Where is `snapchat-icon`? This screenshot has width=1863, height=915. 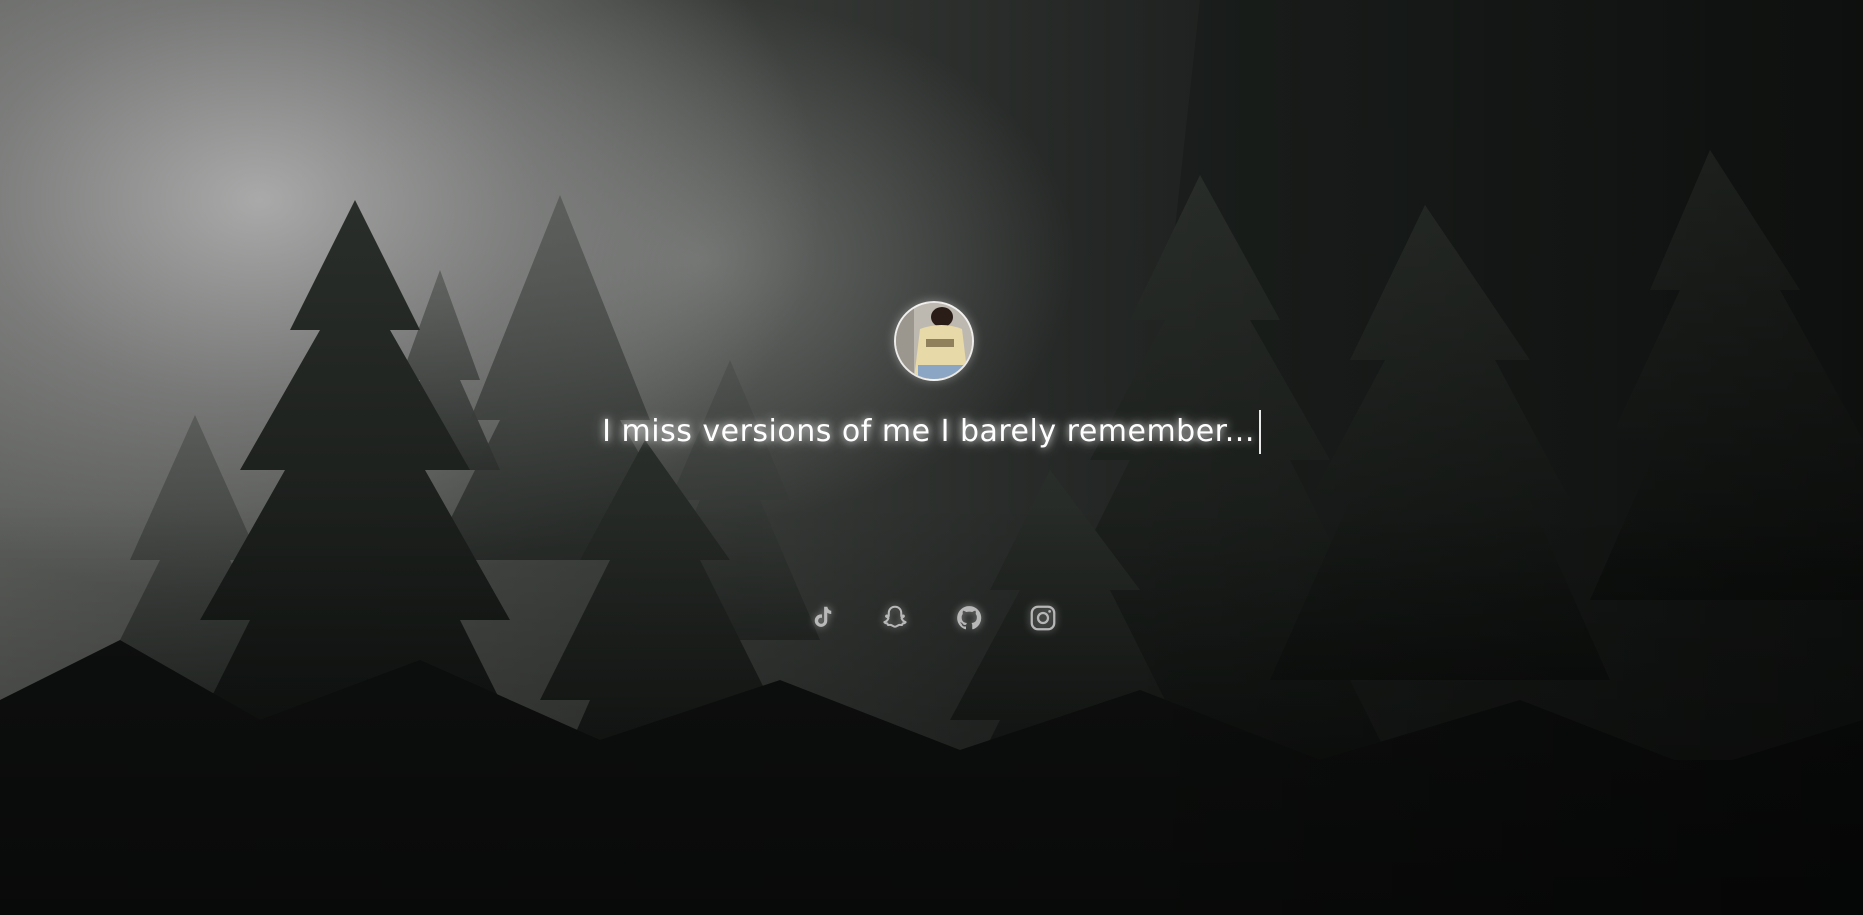 snapchat-icon is located at coordinates (894, 616).